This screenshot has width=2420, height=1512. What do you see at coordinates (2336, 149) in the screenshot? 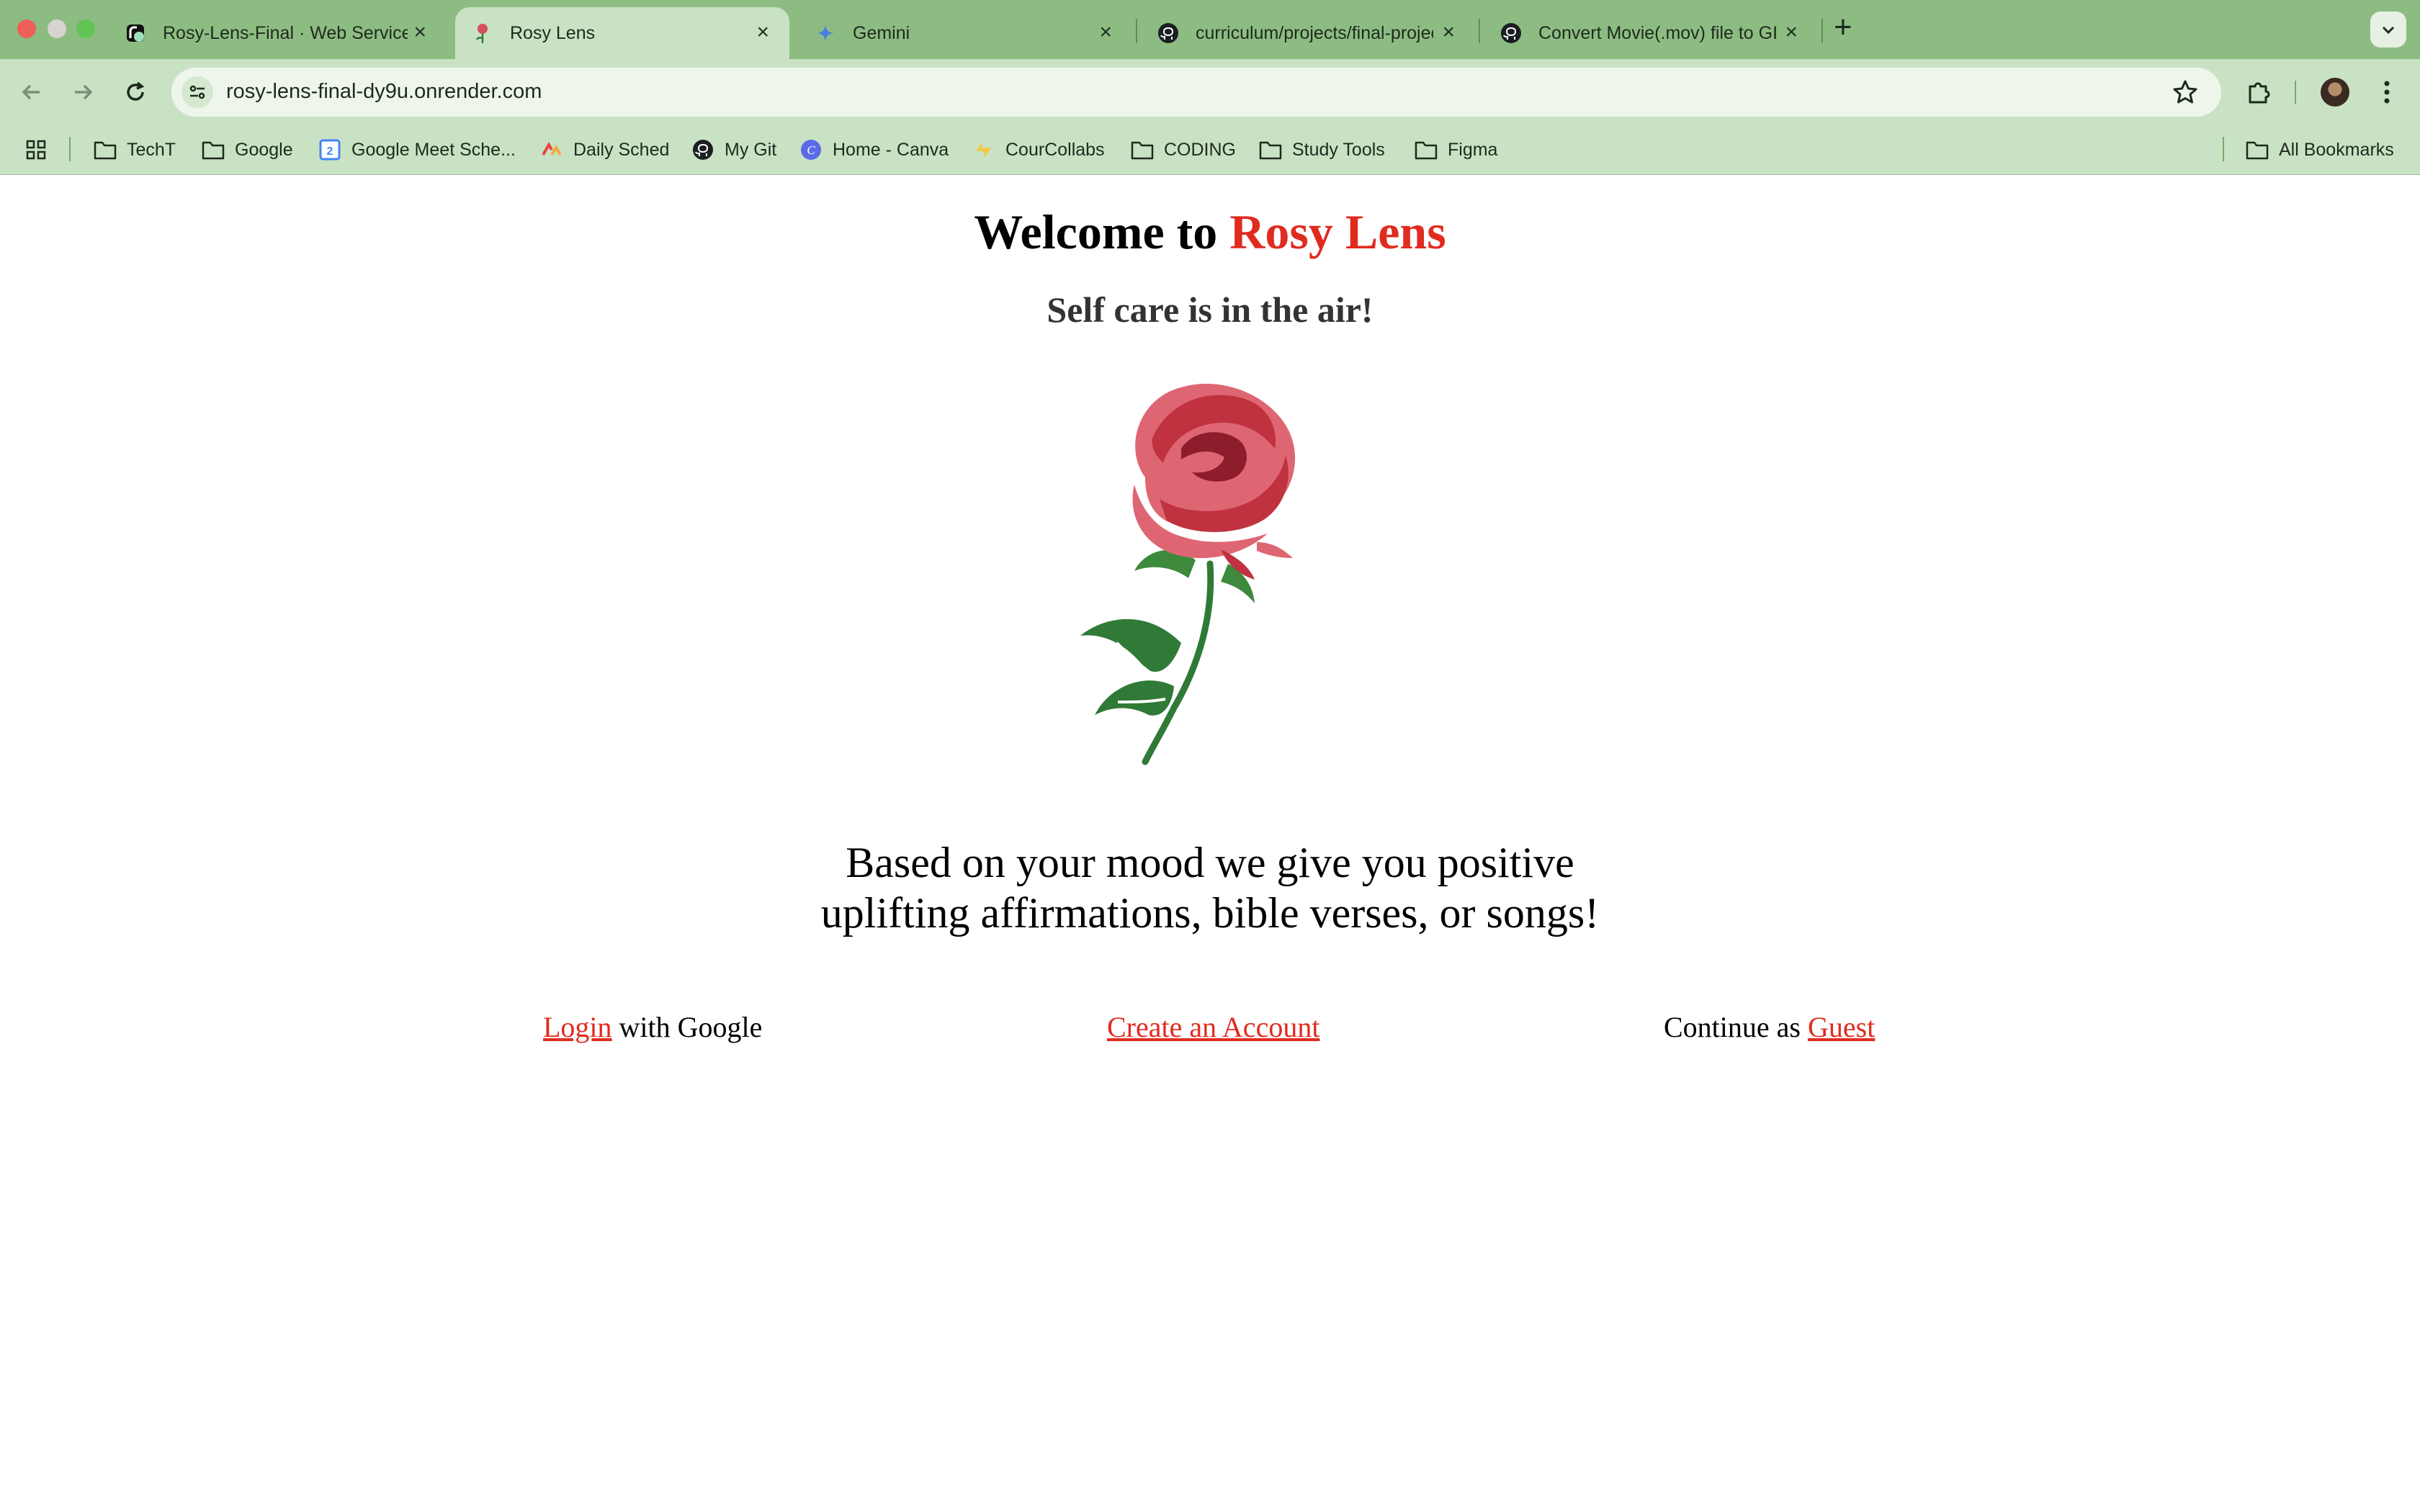
I see `all-bookmarks-label: All Bookmarks` at bounding box center [2336, 149].